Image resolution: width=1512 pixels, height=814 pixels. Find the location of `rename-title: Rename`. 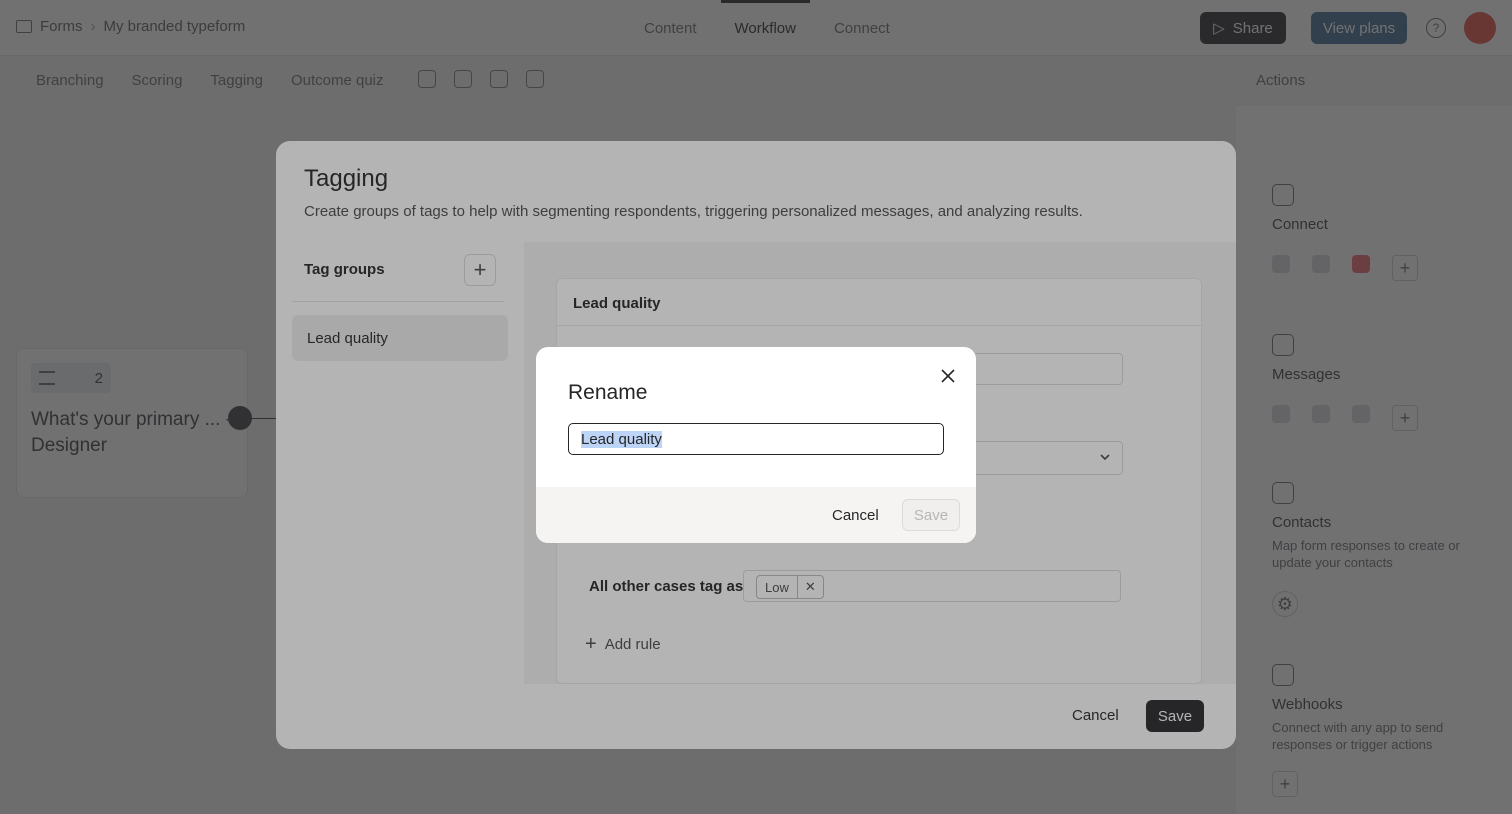

rename-title: Rename is located at coordinates (608, 392).